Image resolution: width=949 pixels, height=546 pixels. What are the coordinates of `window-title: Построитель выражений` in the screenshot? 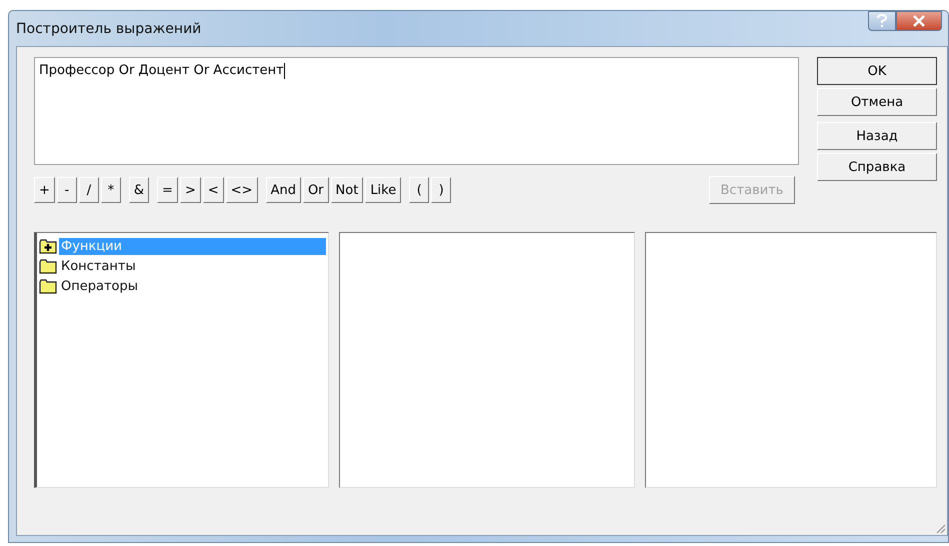 It's located at (109, 28).